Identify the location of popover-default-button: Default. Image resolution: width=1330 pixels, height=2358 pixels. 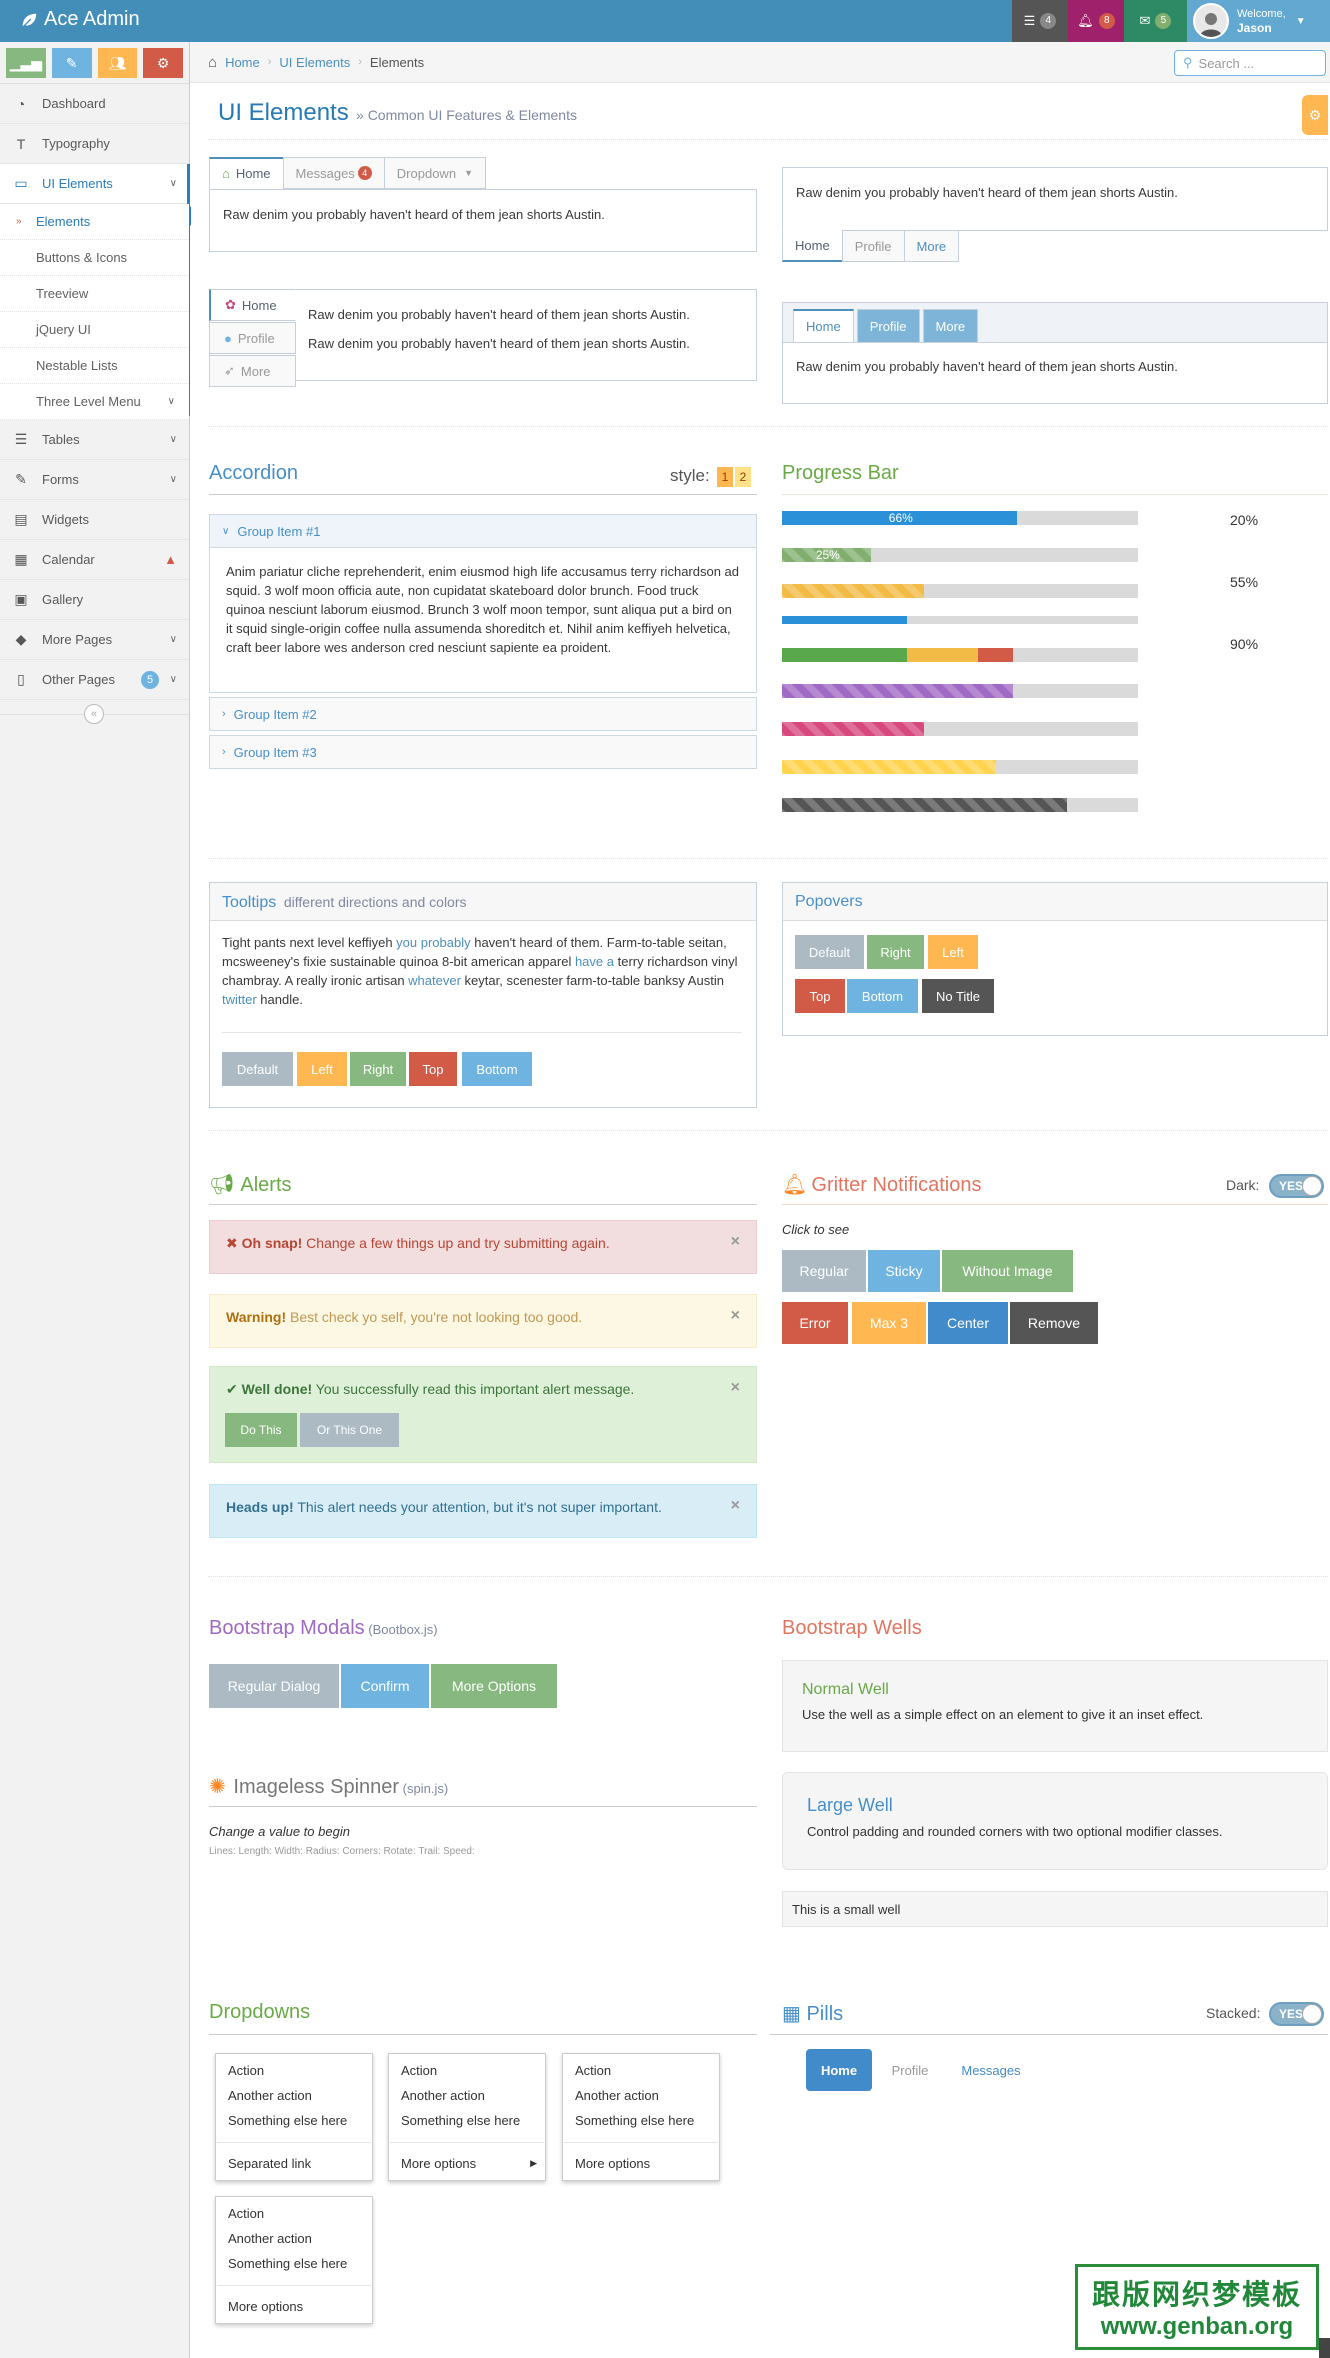
(829, 952).